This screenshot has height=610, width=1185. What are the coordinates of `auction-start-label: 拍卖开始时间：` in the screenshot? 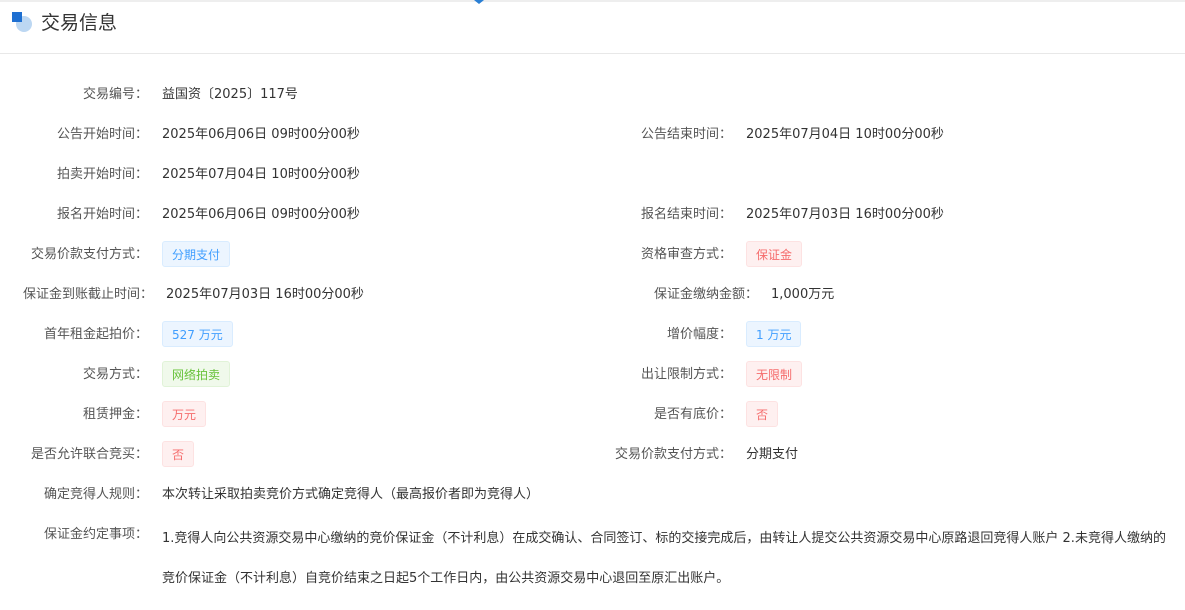 It's located at (102, 174).